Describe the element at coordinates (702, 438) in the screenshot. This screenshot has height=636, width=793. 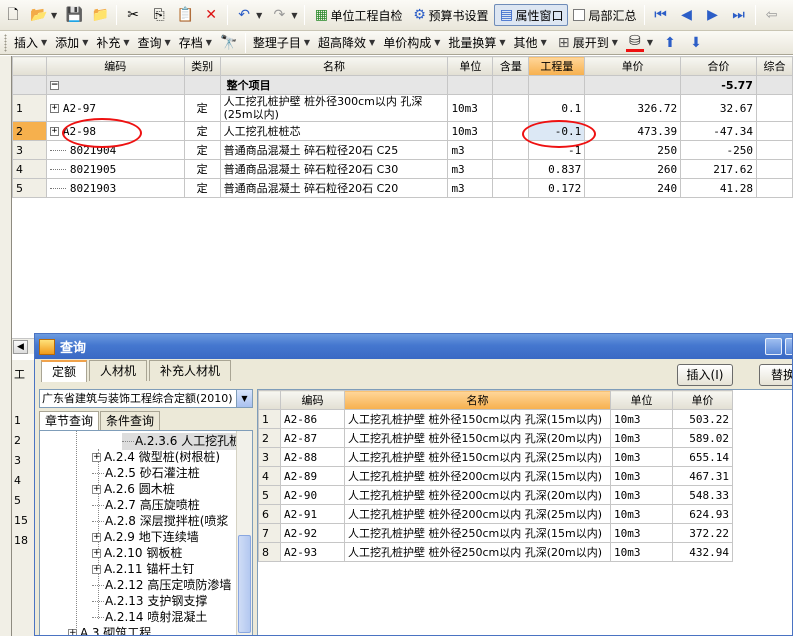
I see `price-cell: 589.02` at that location.